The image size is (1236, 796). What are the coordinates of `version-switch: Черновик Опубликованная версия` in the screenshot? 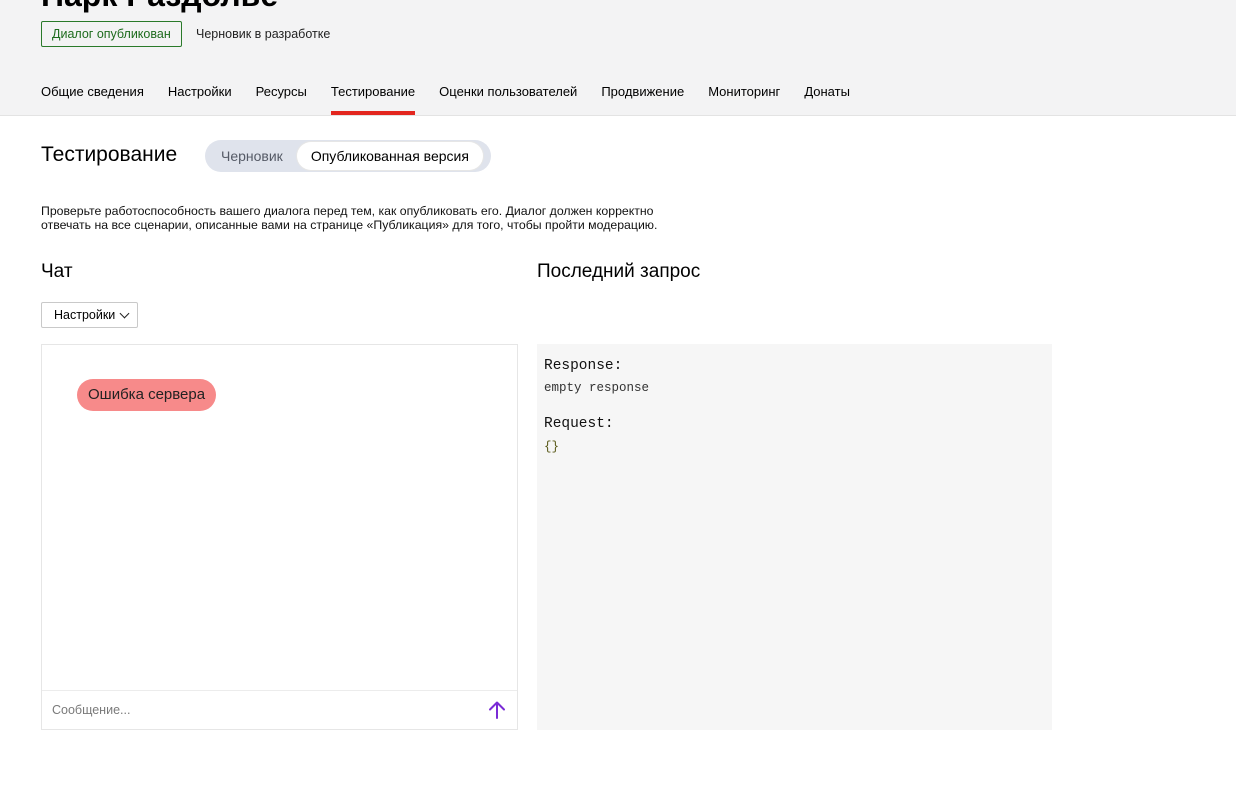 It's located at (348, 156).